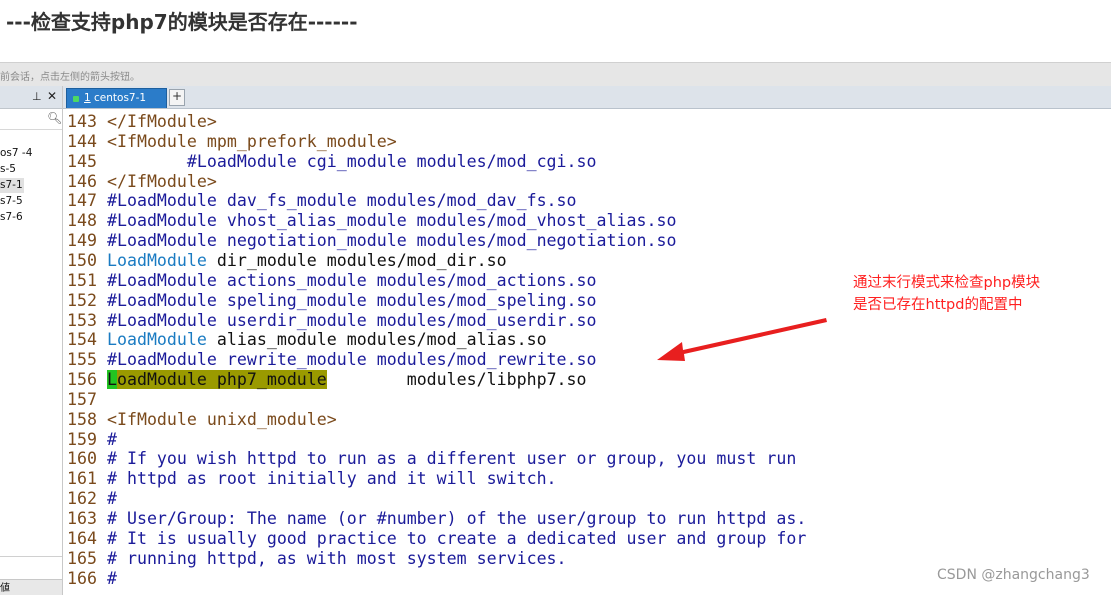  Describe the element at coordinates (742, 339) in the screenshot. I see `arrow-annotation` at that location.